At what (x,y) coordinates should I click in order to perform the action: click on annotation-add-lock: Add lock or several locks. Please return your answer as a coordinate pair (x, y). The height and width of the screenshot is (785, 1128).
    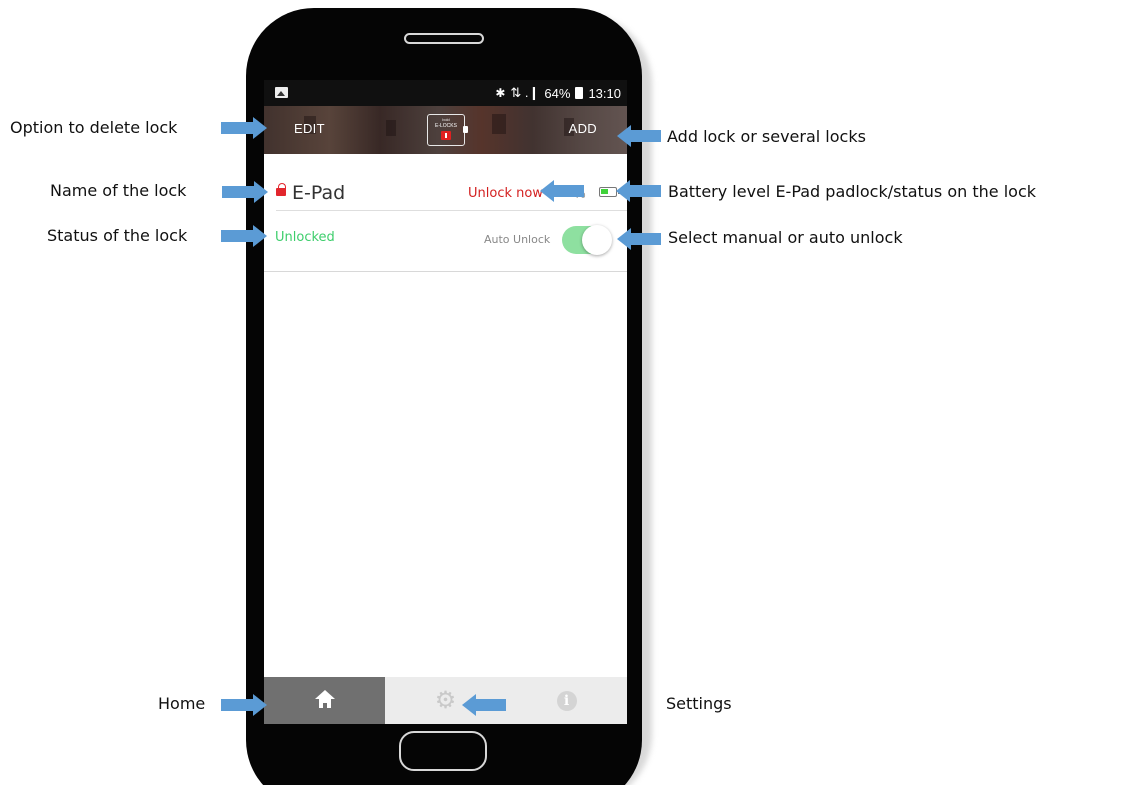
    Looking at the image, I should click on (766, 136).